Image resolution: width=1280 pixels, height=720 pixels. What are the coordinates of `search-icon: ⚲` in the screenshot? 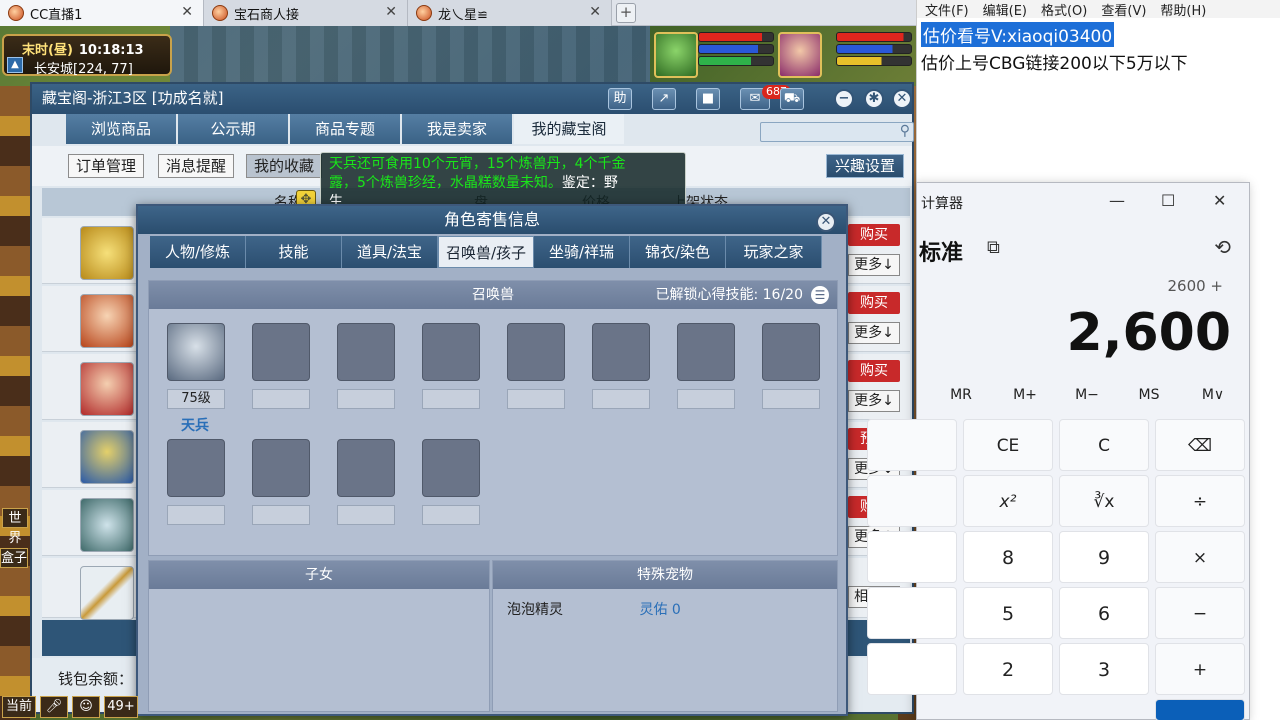 It's located at (905, 131).